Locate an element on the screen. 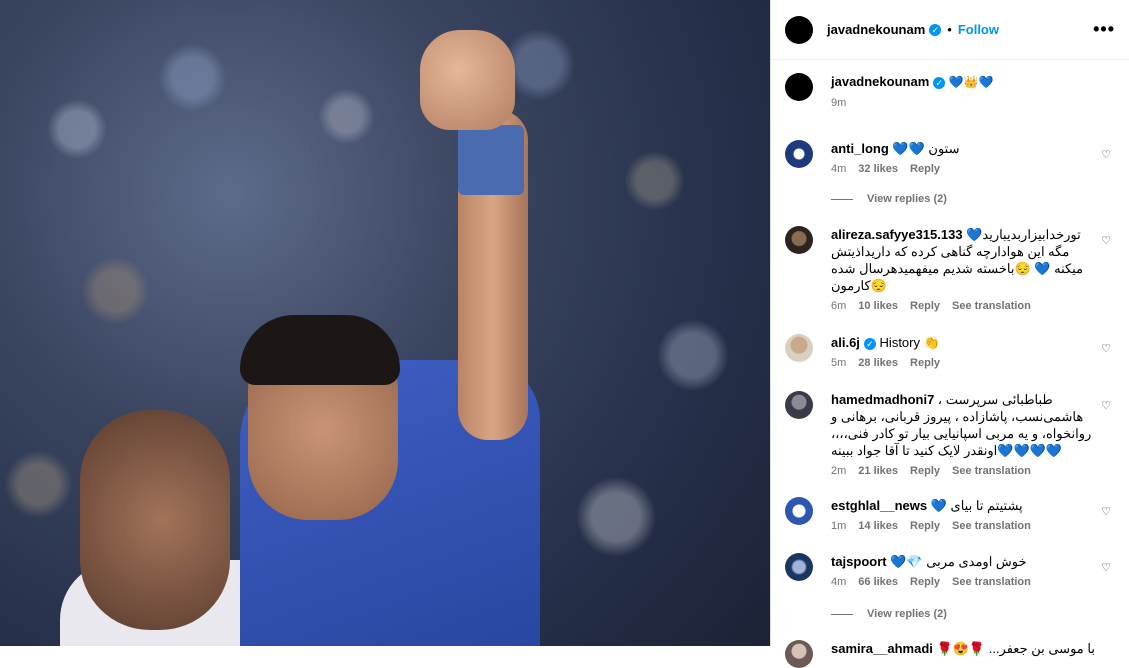 The image size is (1129, 668). comment-username: ali.6j is located at coordinates (845, 342).